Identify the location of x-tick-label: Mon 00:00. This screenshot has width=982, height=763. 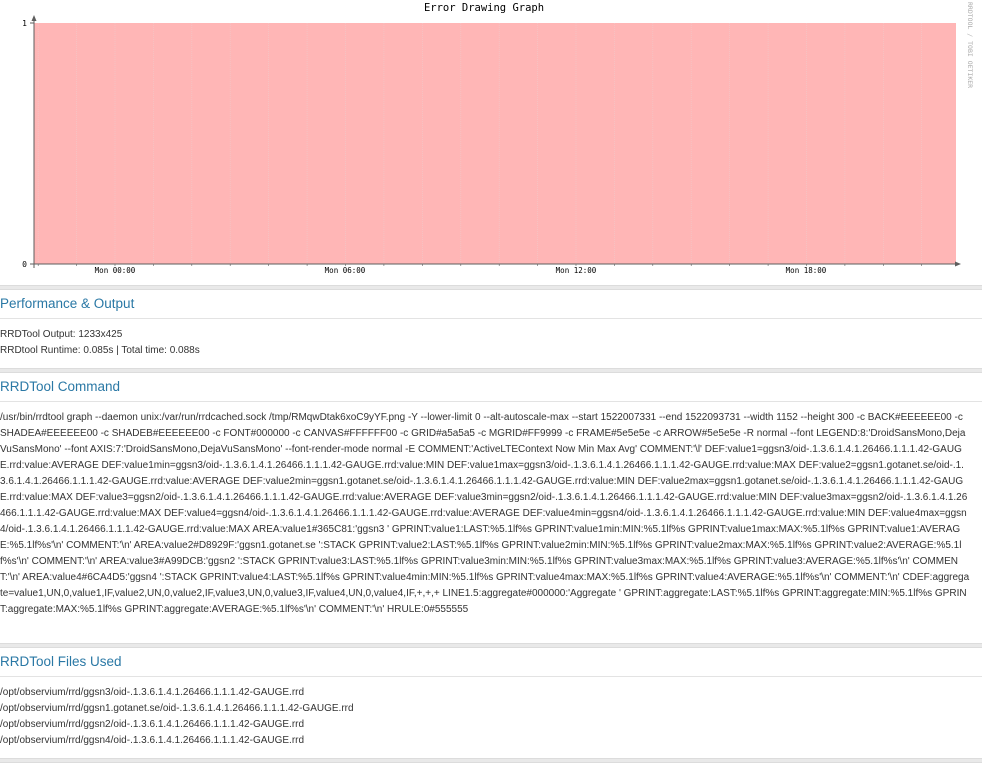
(115, 270).